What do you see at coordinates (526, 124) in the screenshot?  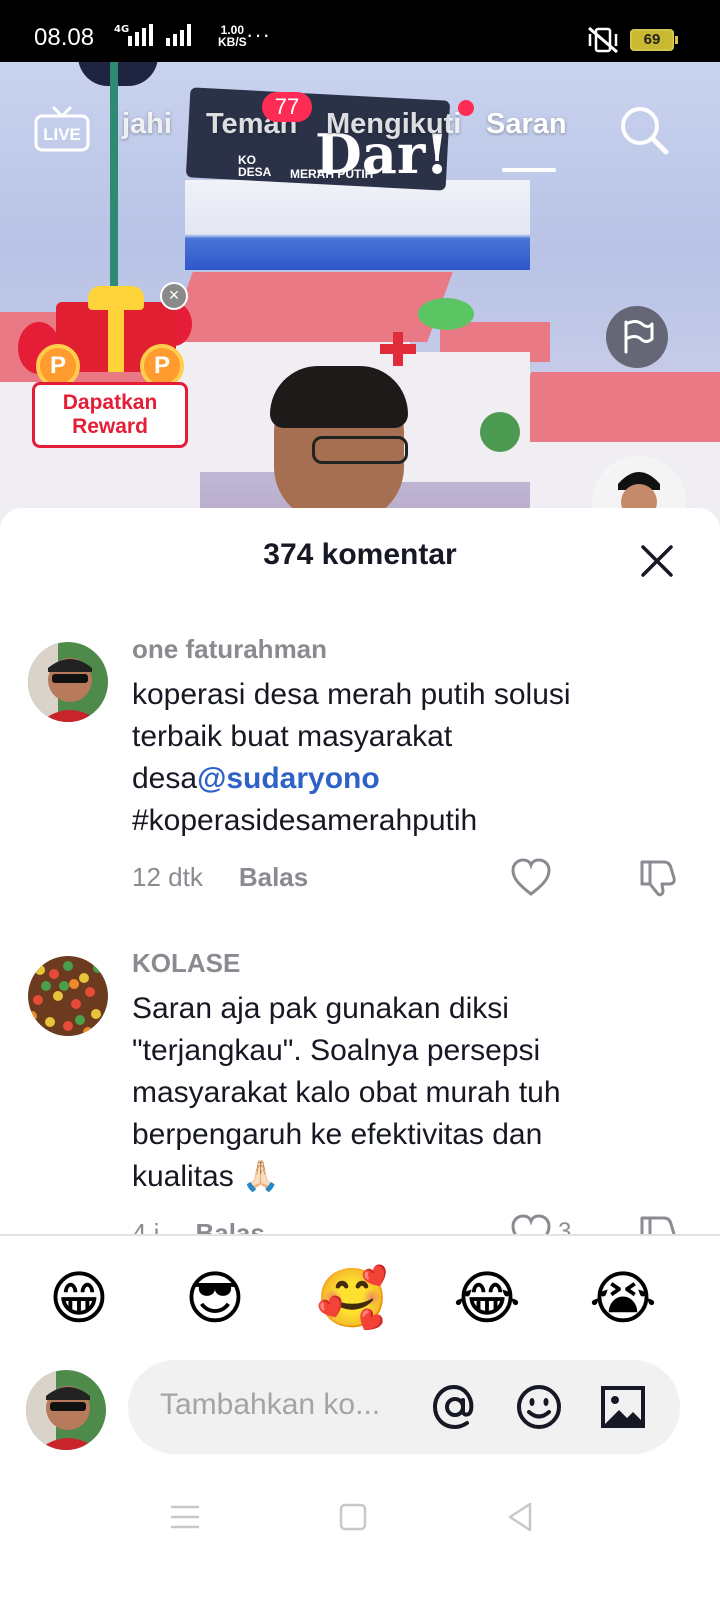 I see `tab-saran: Saran` at bounding box center [526, 124].